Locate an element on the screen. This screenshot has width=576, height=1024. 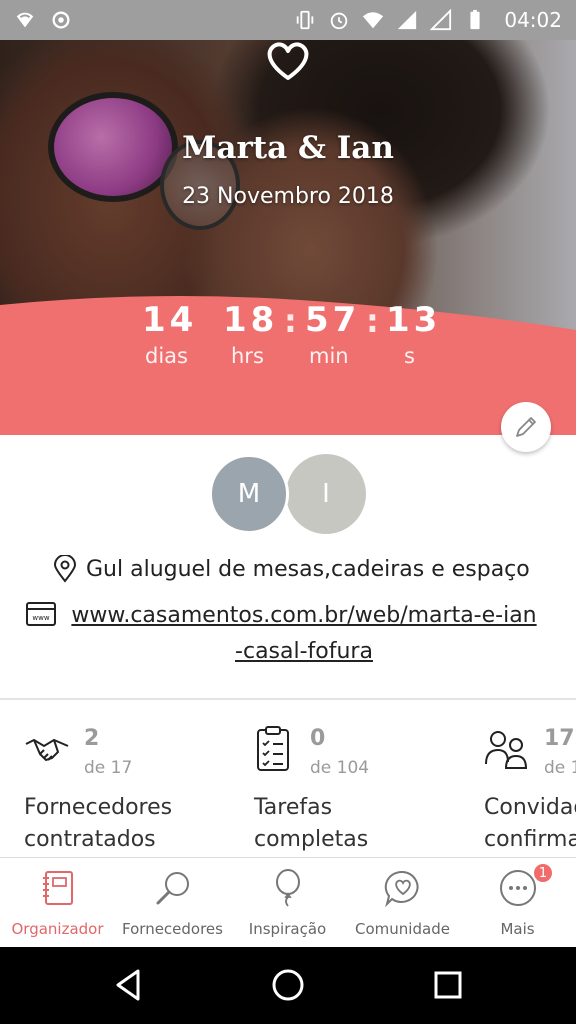
website-link-line1: www.casamentos.com.br/web/marta-e-ian is located at coordinates (304, 616).